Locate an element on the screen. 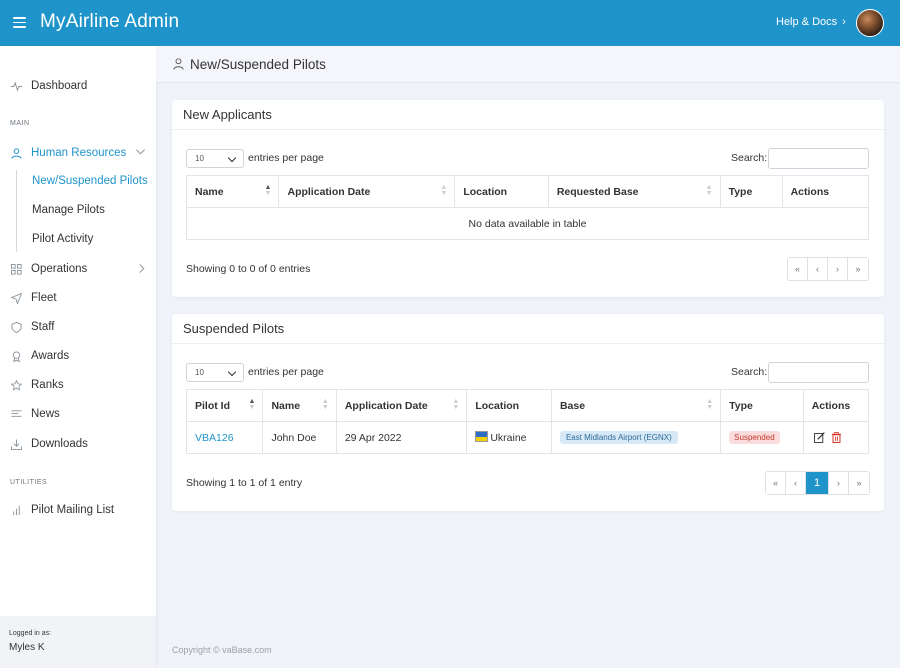 Image resolution: width=900 pixels, height=668 pixels. column-label: Actions is located at coordinates (831, 405).